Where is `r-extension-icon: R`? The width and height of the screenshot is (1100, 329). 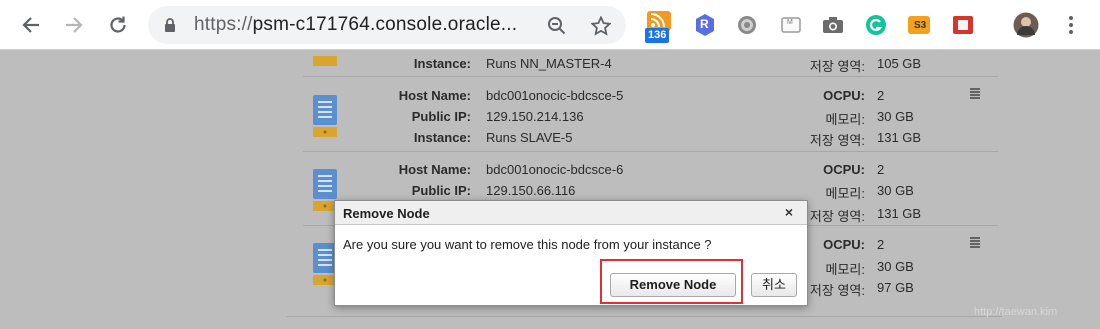 r-extension-icon: R is located at coordinates (705, 25).